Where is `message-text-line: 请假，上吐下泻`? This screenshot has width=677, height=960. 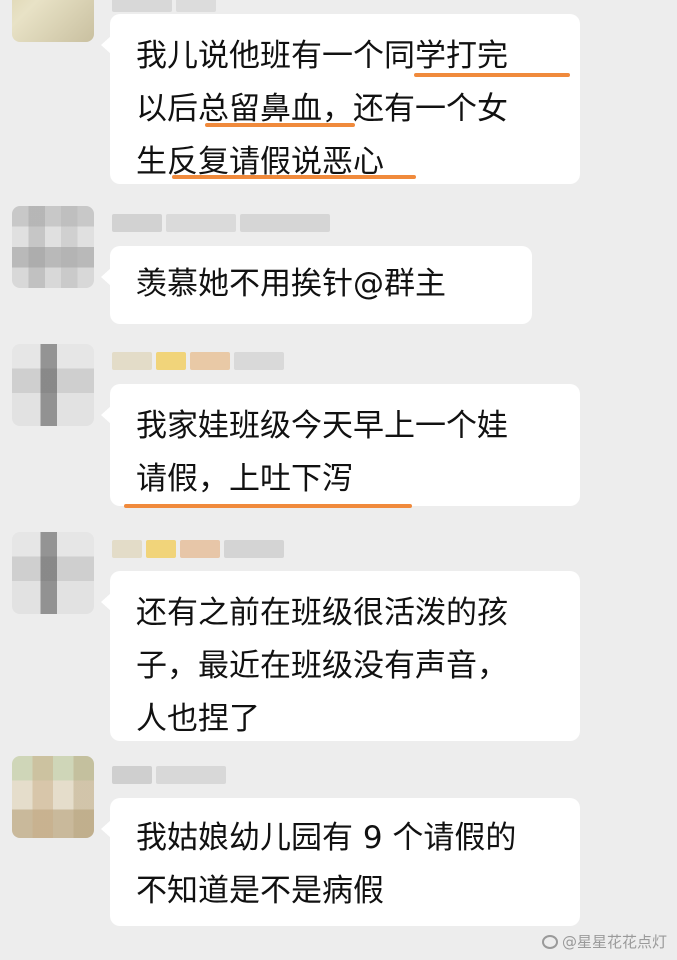 message-text-line: 请假，上吐下泻 is located at coordinates (244, 479).